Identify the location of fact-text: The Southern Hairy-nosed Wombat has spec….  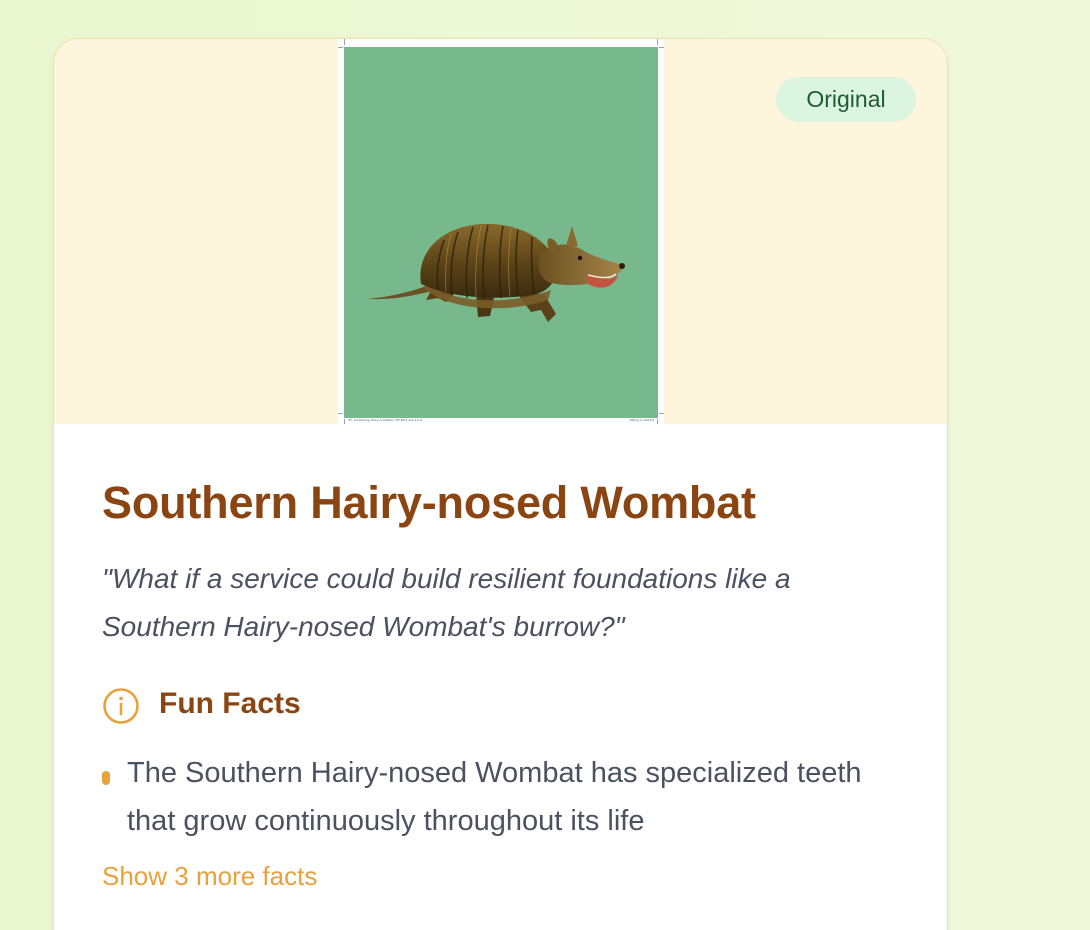
(494, 797).